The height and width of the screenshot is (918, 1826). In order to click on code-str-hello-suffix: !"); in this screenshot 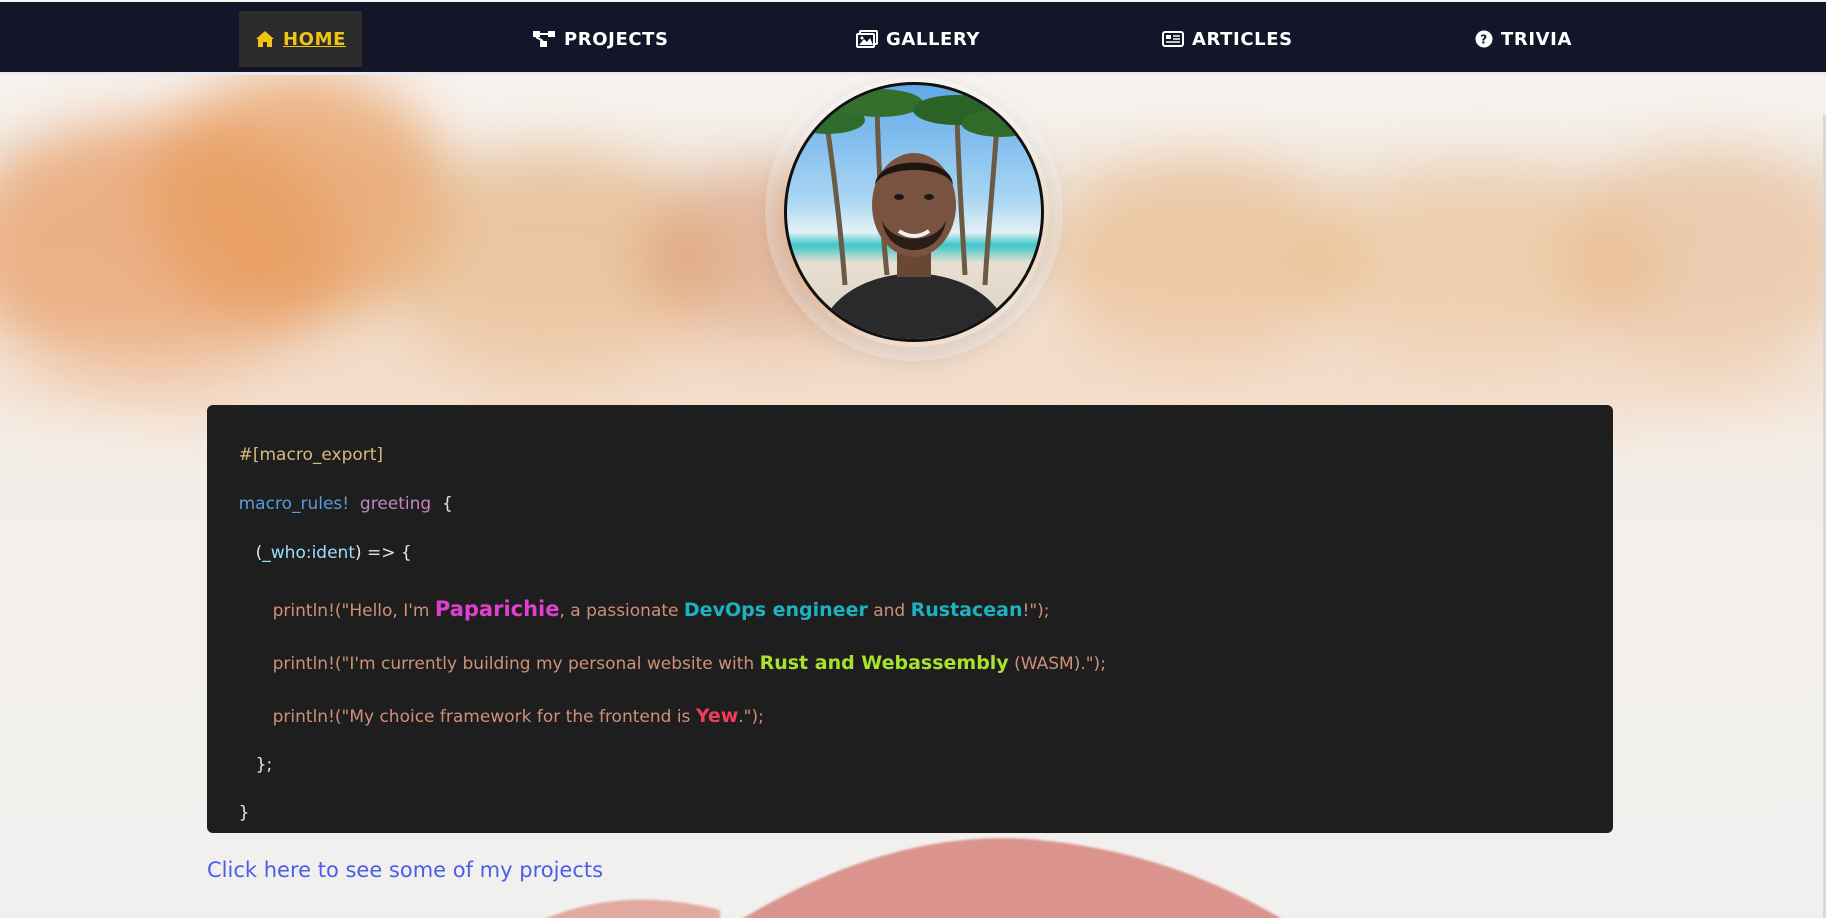, I will do `click(1036, 611)`.